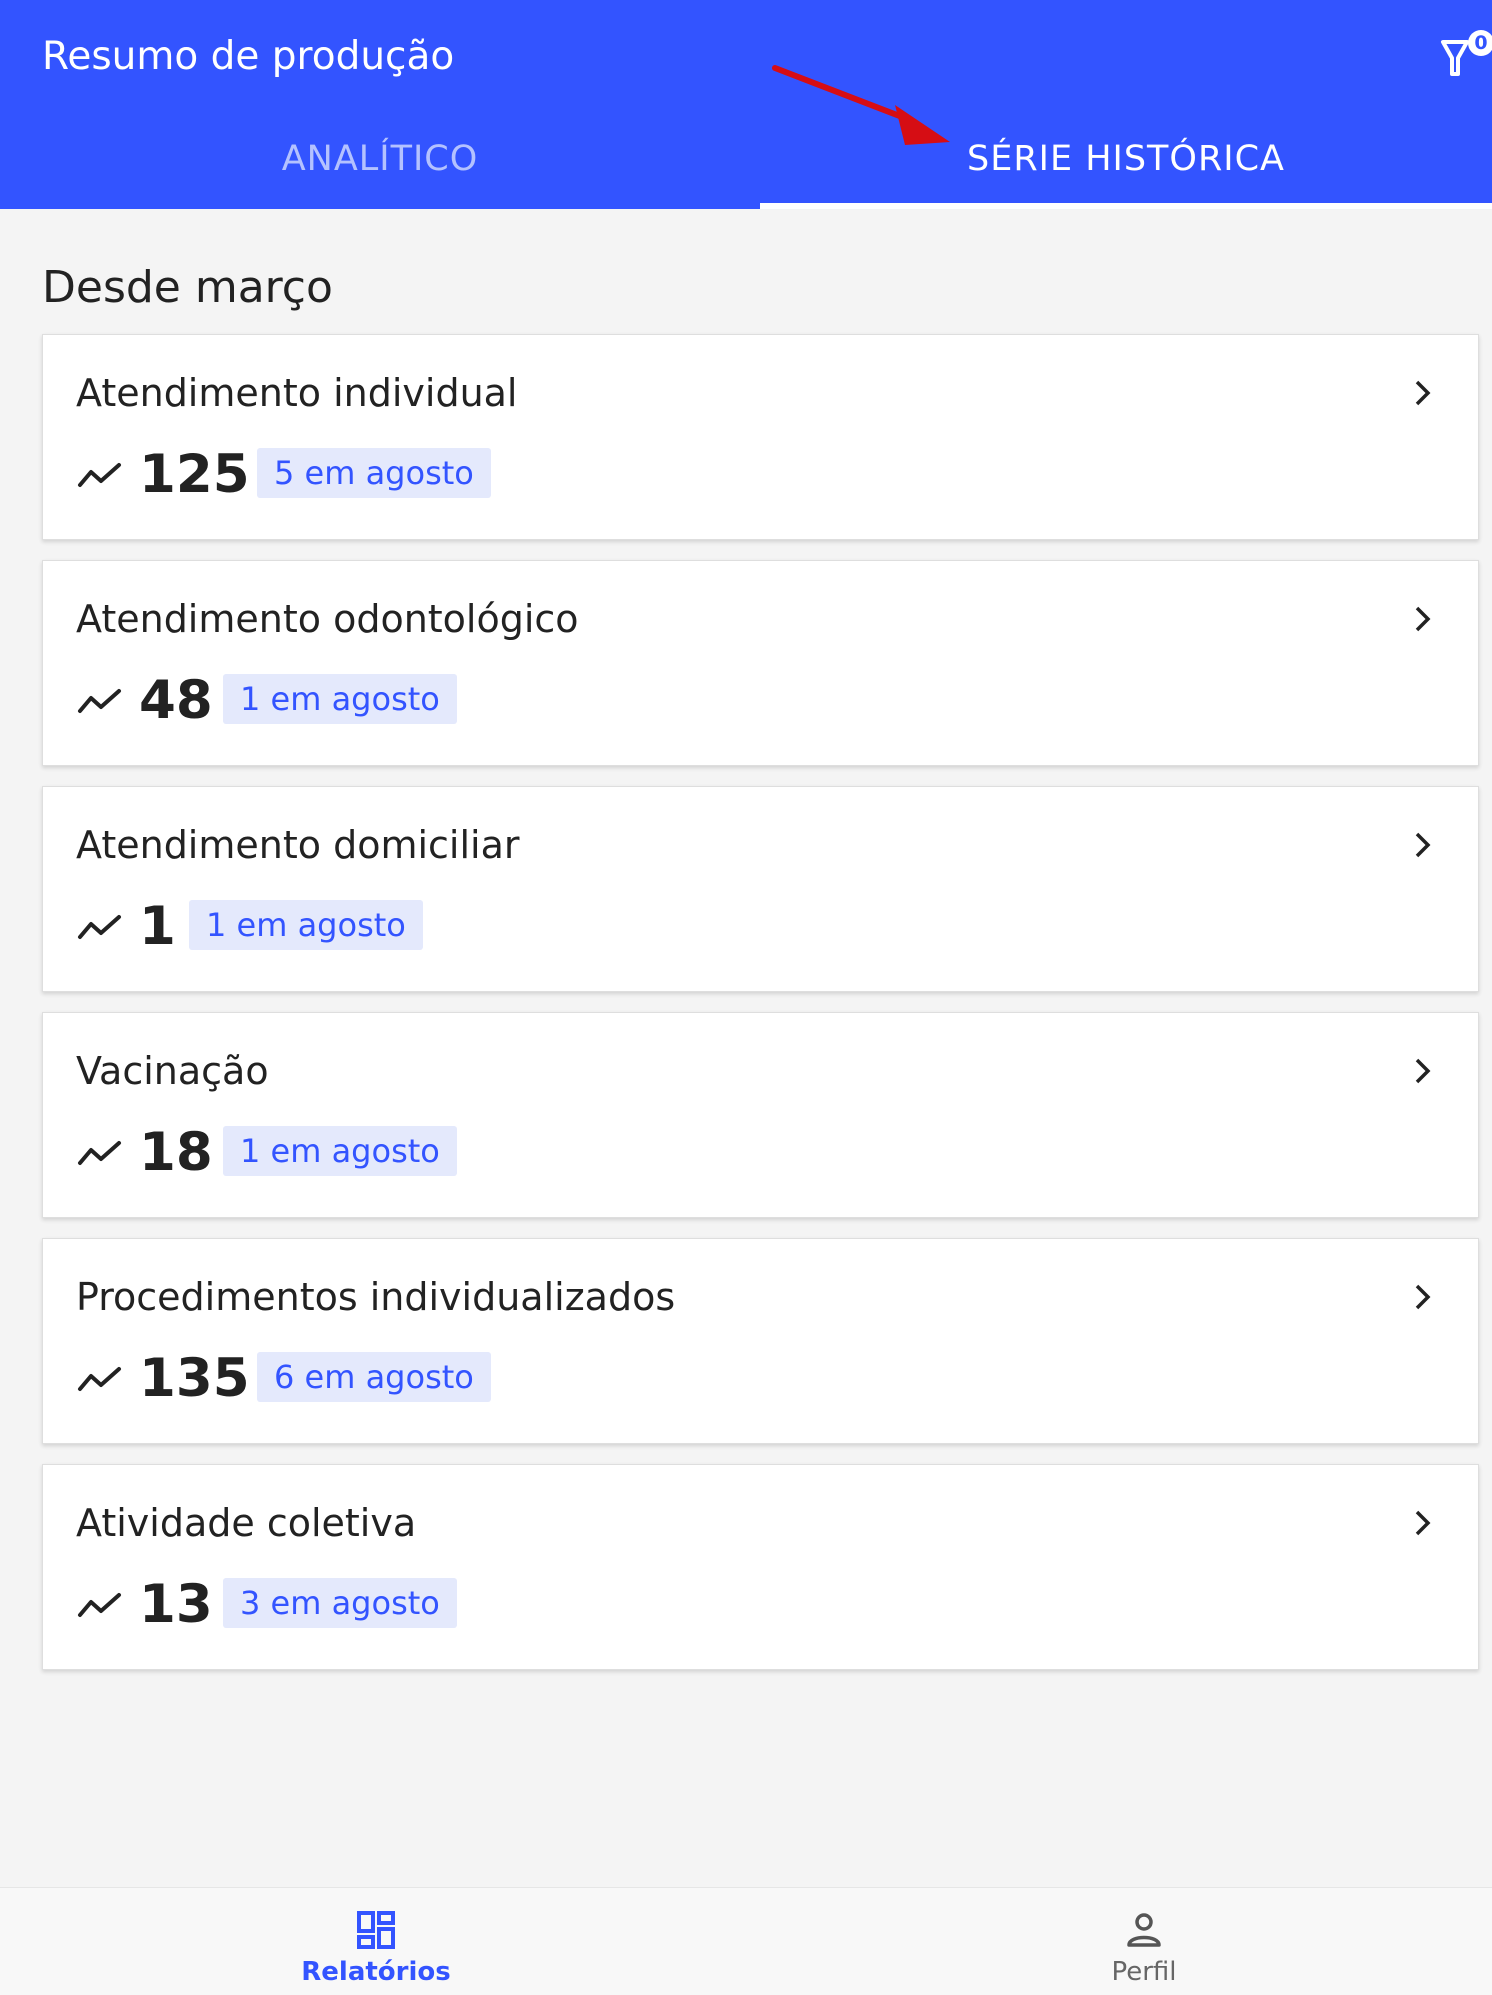 This screenshot has height=1995, width=1492. What do you see at coordinates (176, 1604) in the screenshot?
I see `card-total-value: 13` at bounding box center [176, 1604].